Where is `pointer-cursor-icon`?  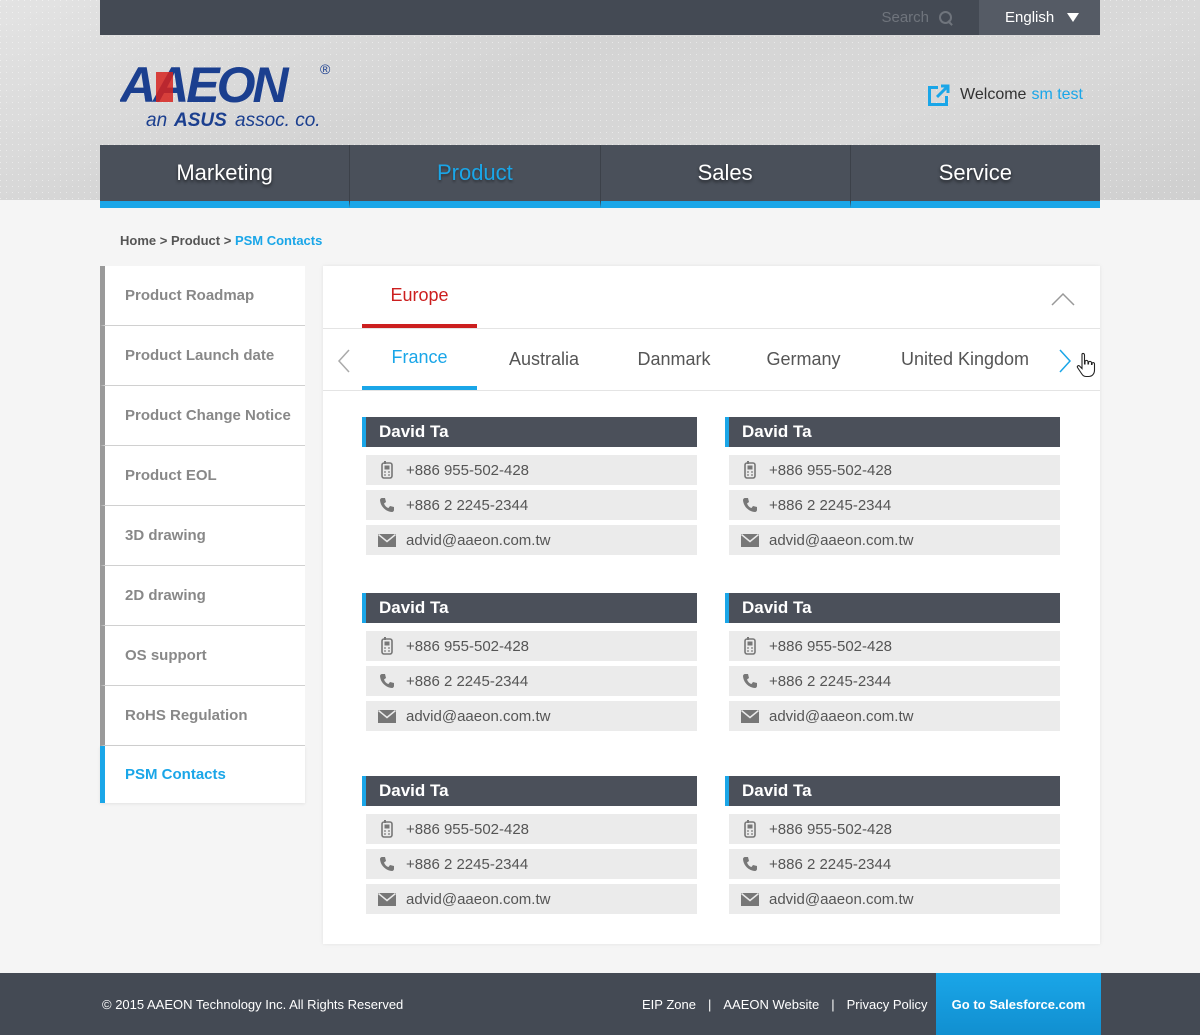
pointer-cursor-icon is located at coordinates (1086, 365).